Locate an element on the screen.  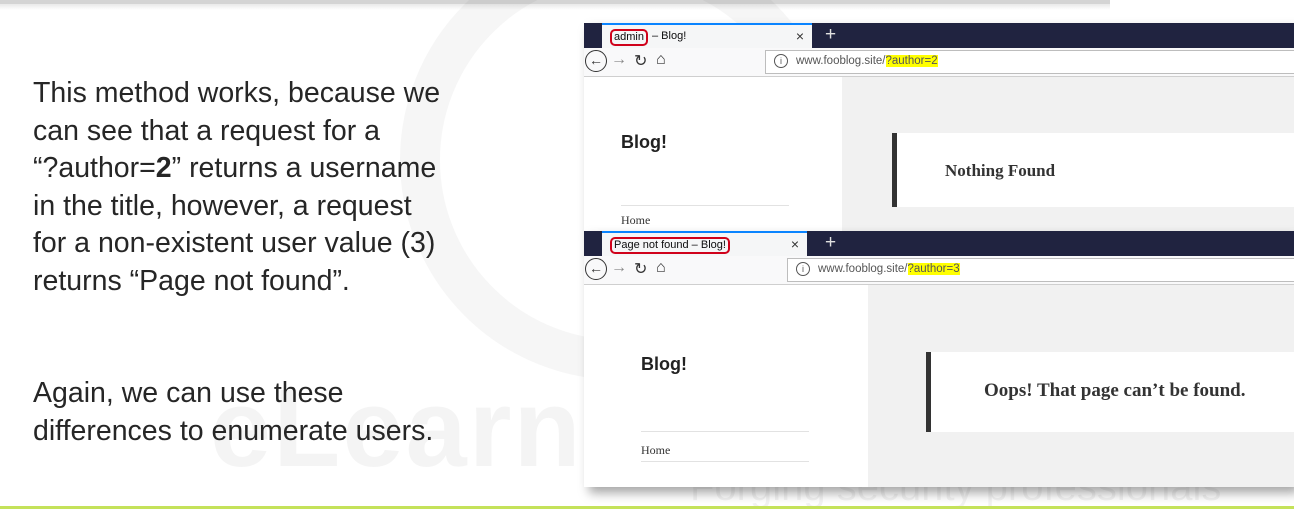
url-bar: i www.fooblog.site/?author=2 is located at coordinates (1029, 62).